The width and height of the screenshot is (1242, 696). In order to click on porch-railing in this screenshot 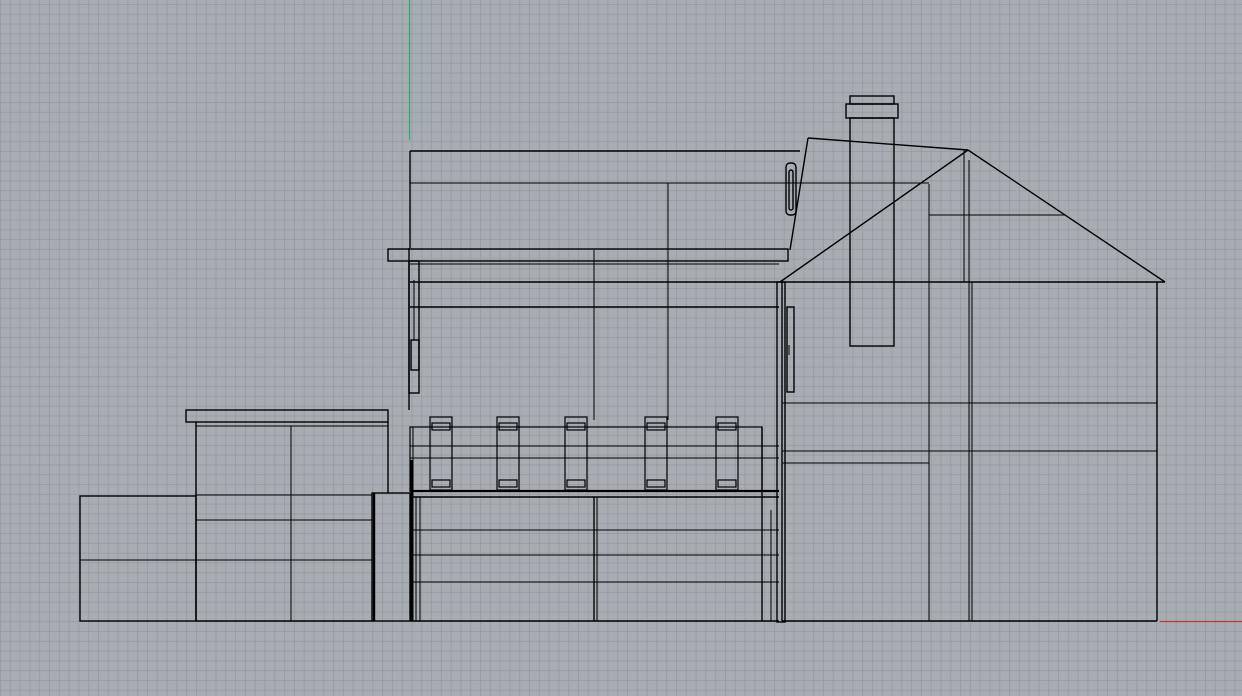, I will do `click(594, 459)`.